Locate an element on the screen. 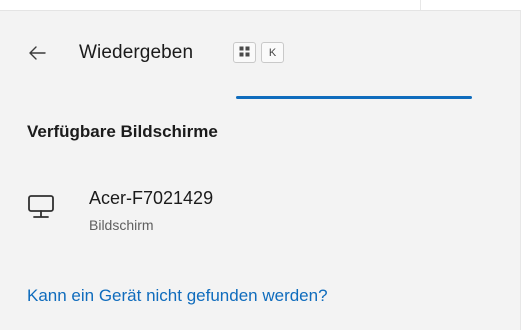 This screenshot has width=531, height=330. device-name: Acer-F7021429 is located at coordinates (151, 198).